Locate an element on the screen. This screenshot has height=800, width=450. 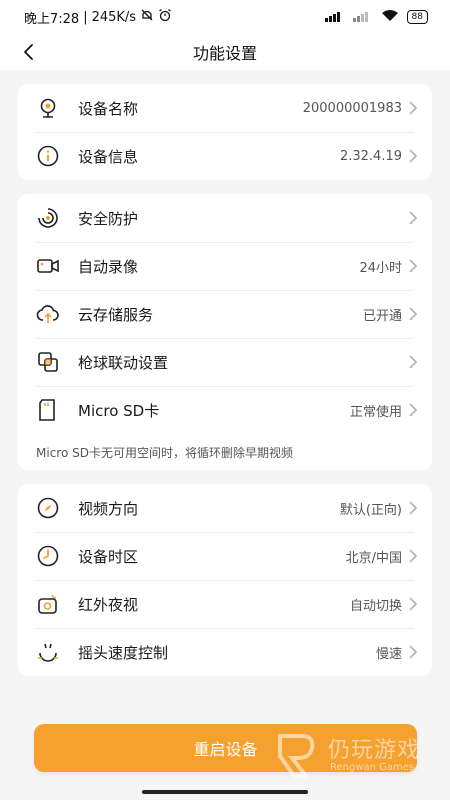
cloud-storage-row: 云存储服务 已开通 is located at coordinates (225, 314).